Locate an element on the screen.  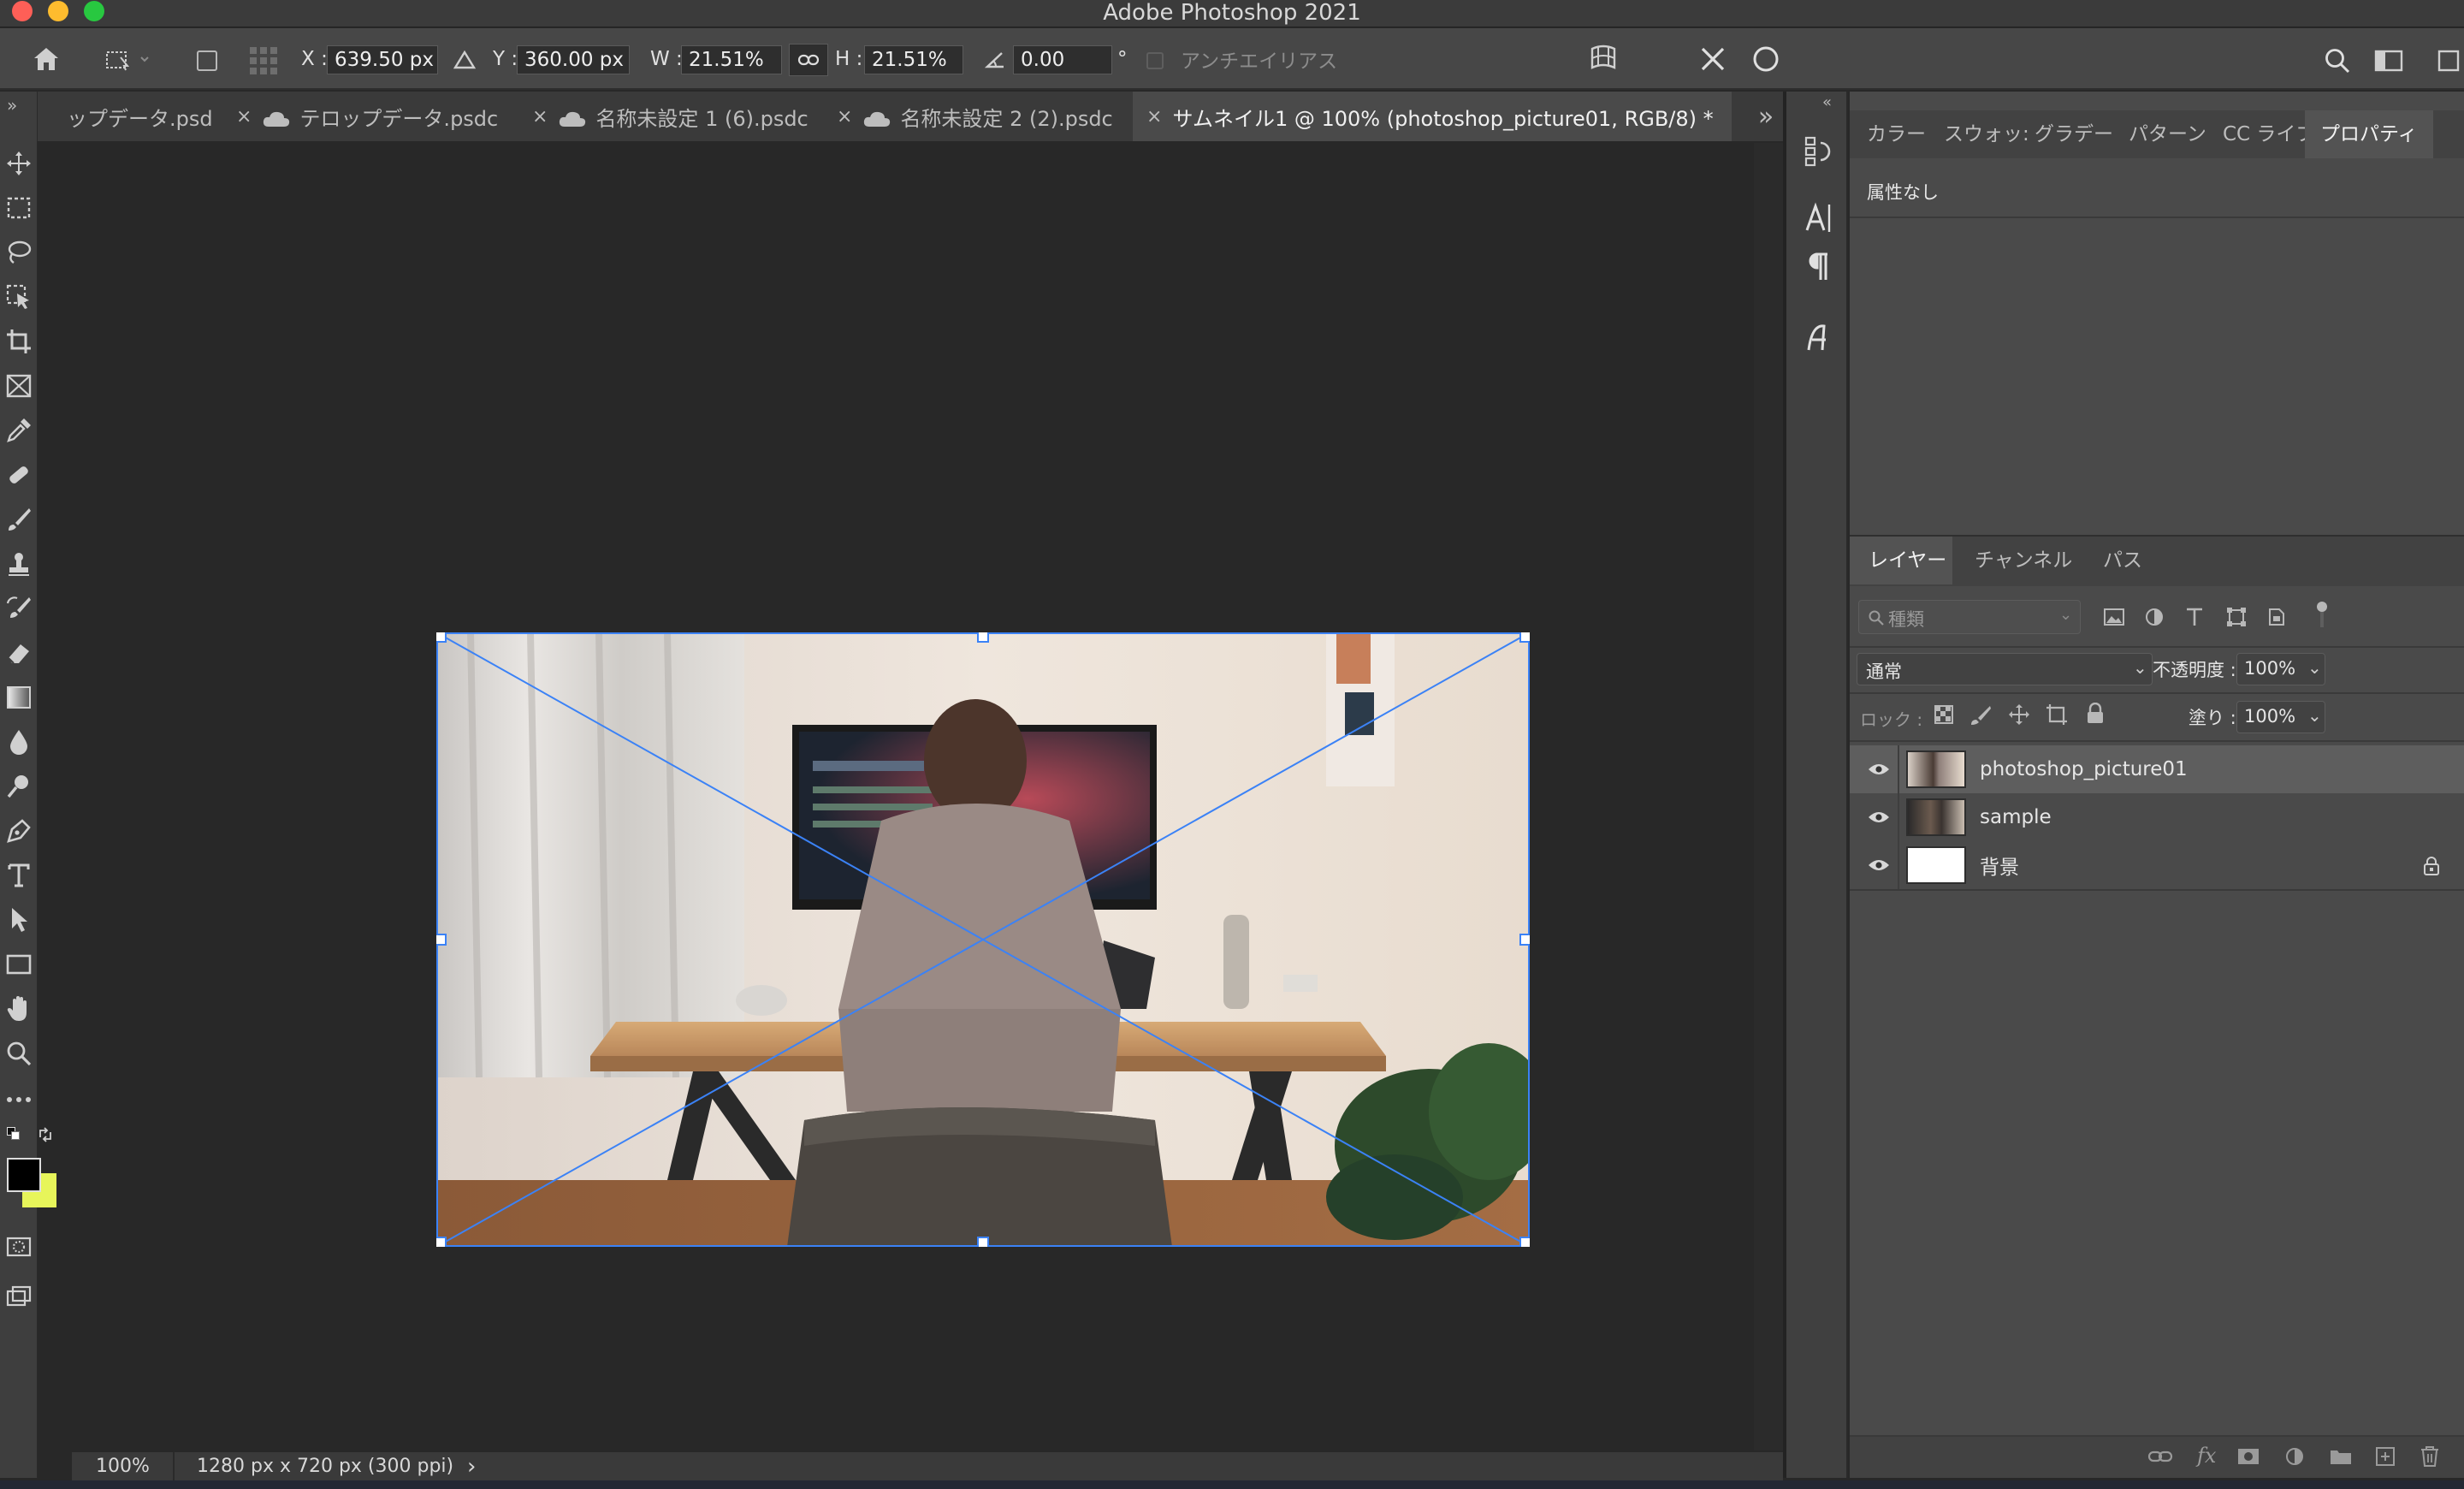
layer-name: 背景 is located at coordinates (1999, 865).